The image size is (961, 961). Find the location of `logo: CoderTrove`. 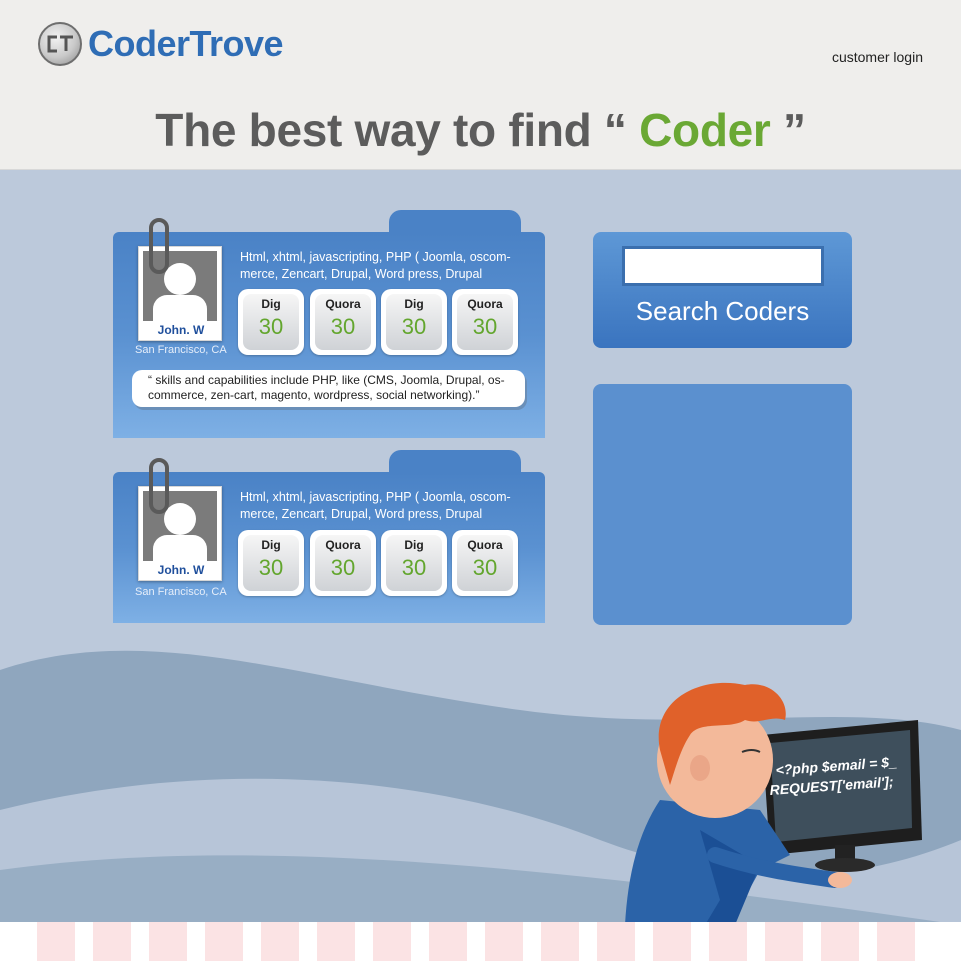

logo: CoderTrove is located at coordinates (161, 44).